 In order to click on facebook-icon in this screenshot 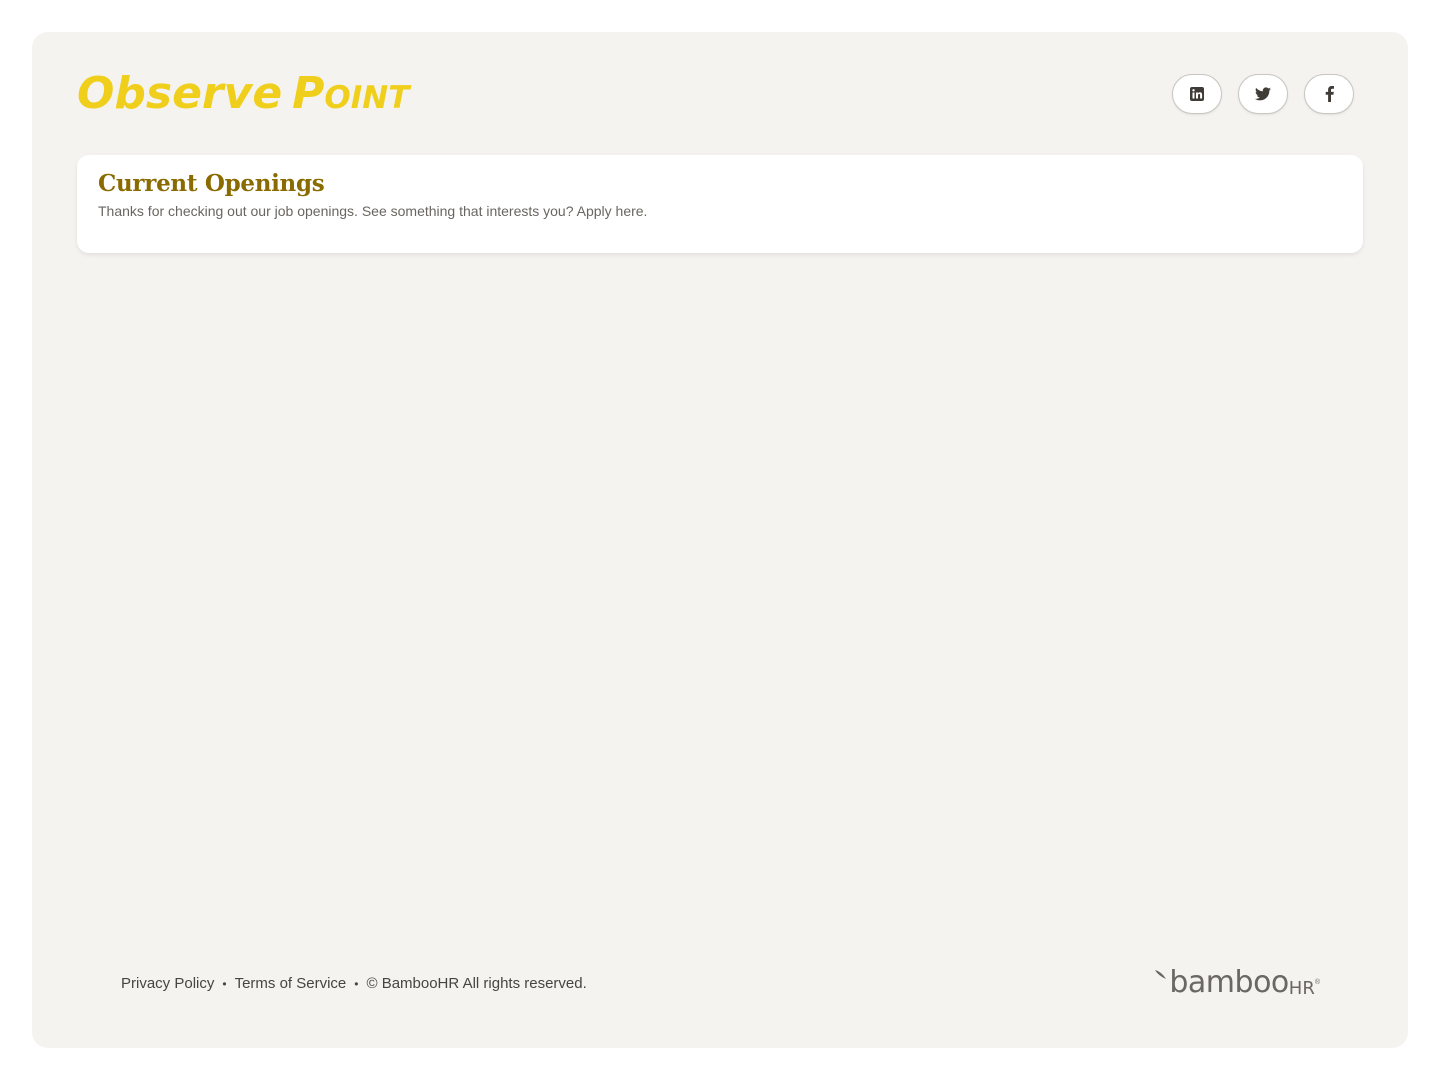, I will do `click(1329, 94)`.